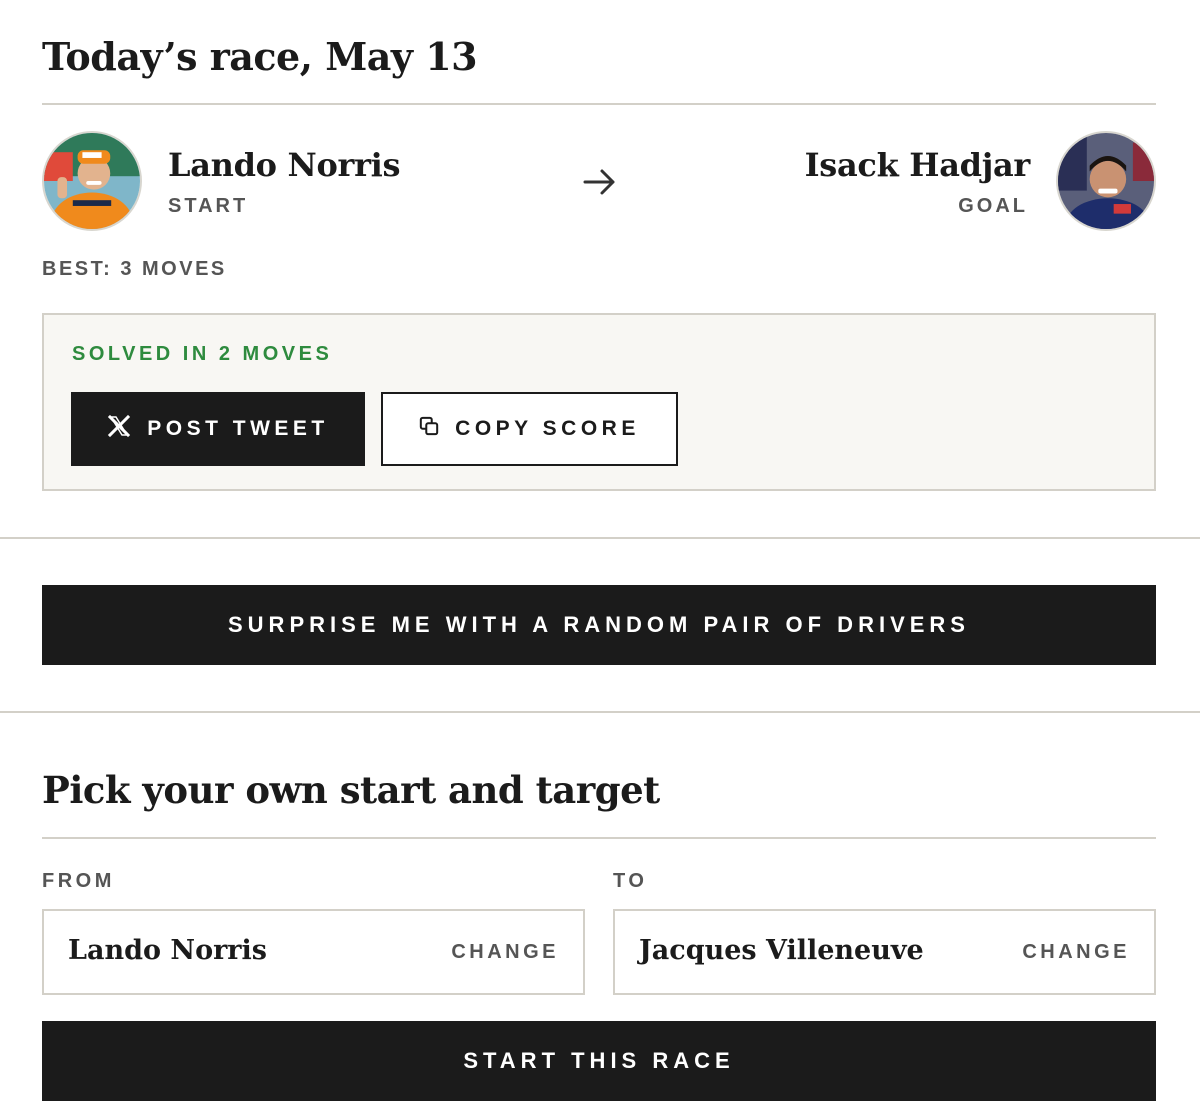  What do you see at coordinates (993, 206) in the screenshot?
I see `goal-driver-role: GOAL` at bounding box center [993, 206].